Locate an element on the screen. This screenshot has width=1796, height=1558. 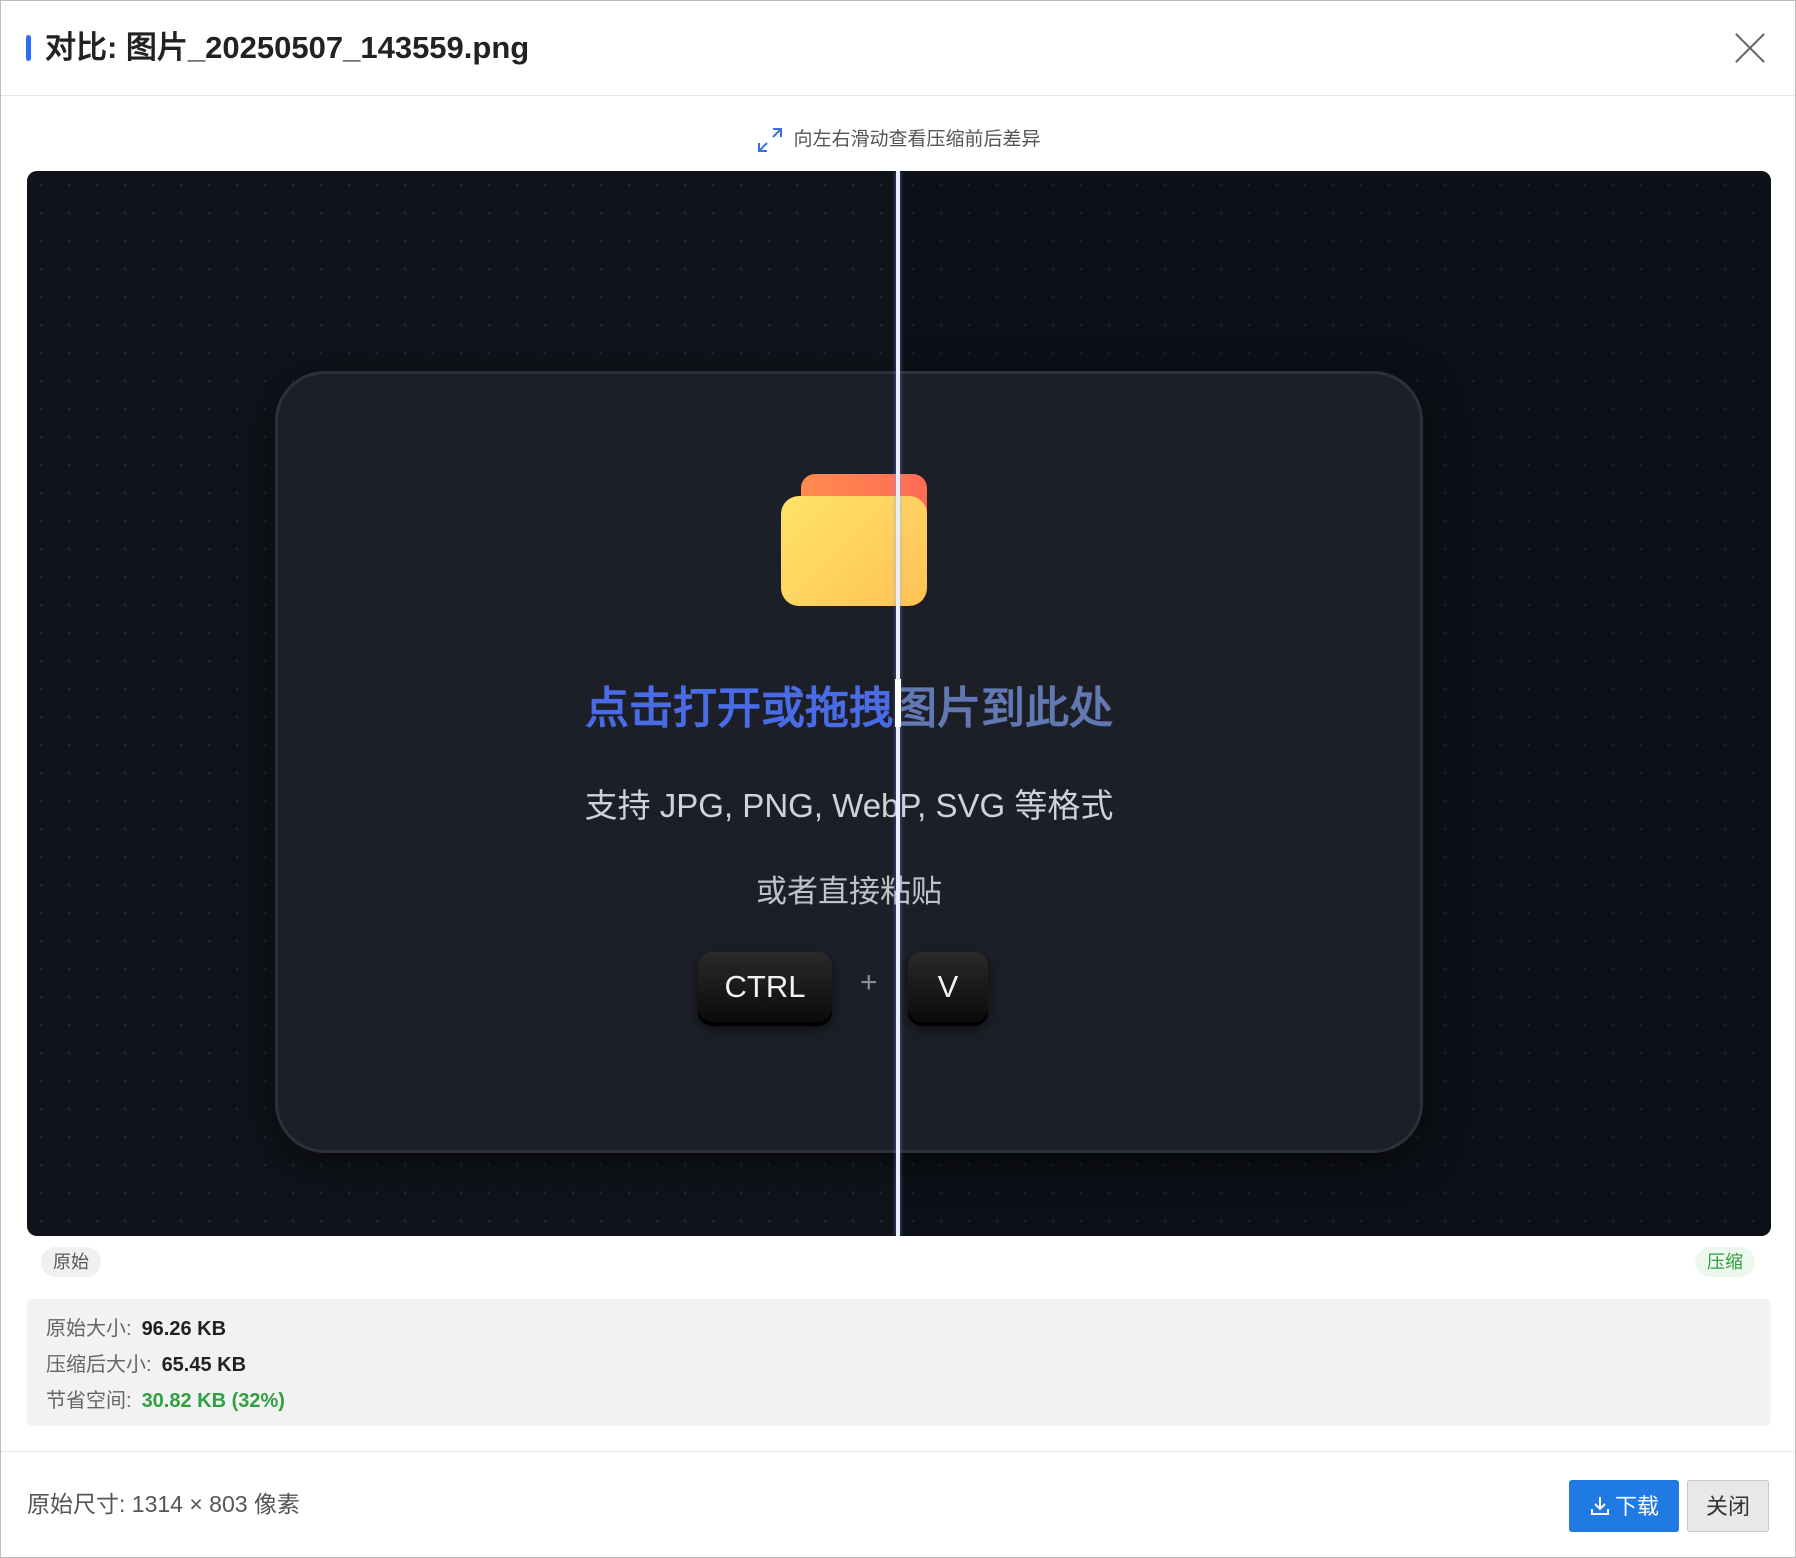
slide-hint: 向左右滑动查看压缩前后差异 is located at coordinates (898, 140).